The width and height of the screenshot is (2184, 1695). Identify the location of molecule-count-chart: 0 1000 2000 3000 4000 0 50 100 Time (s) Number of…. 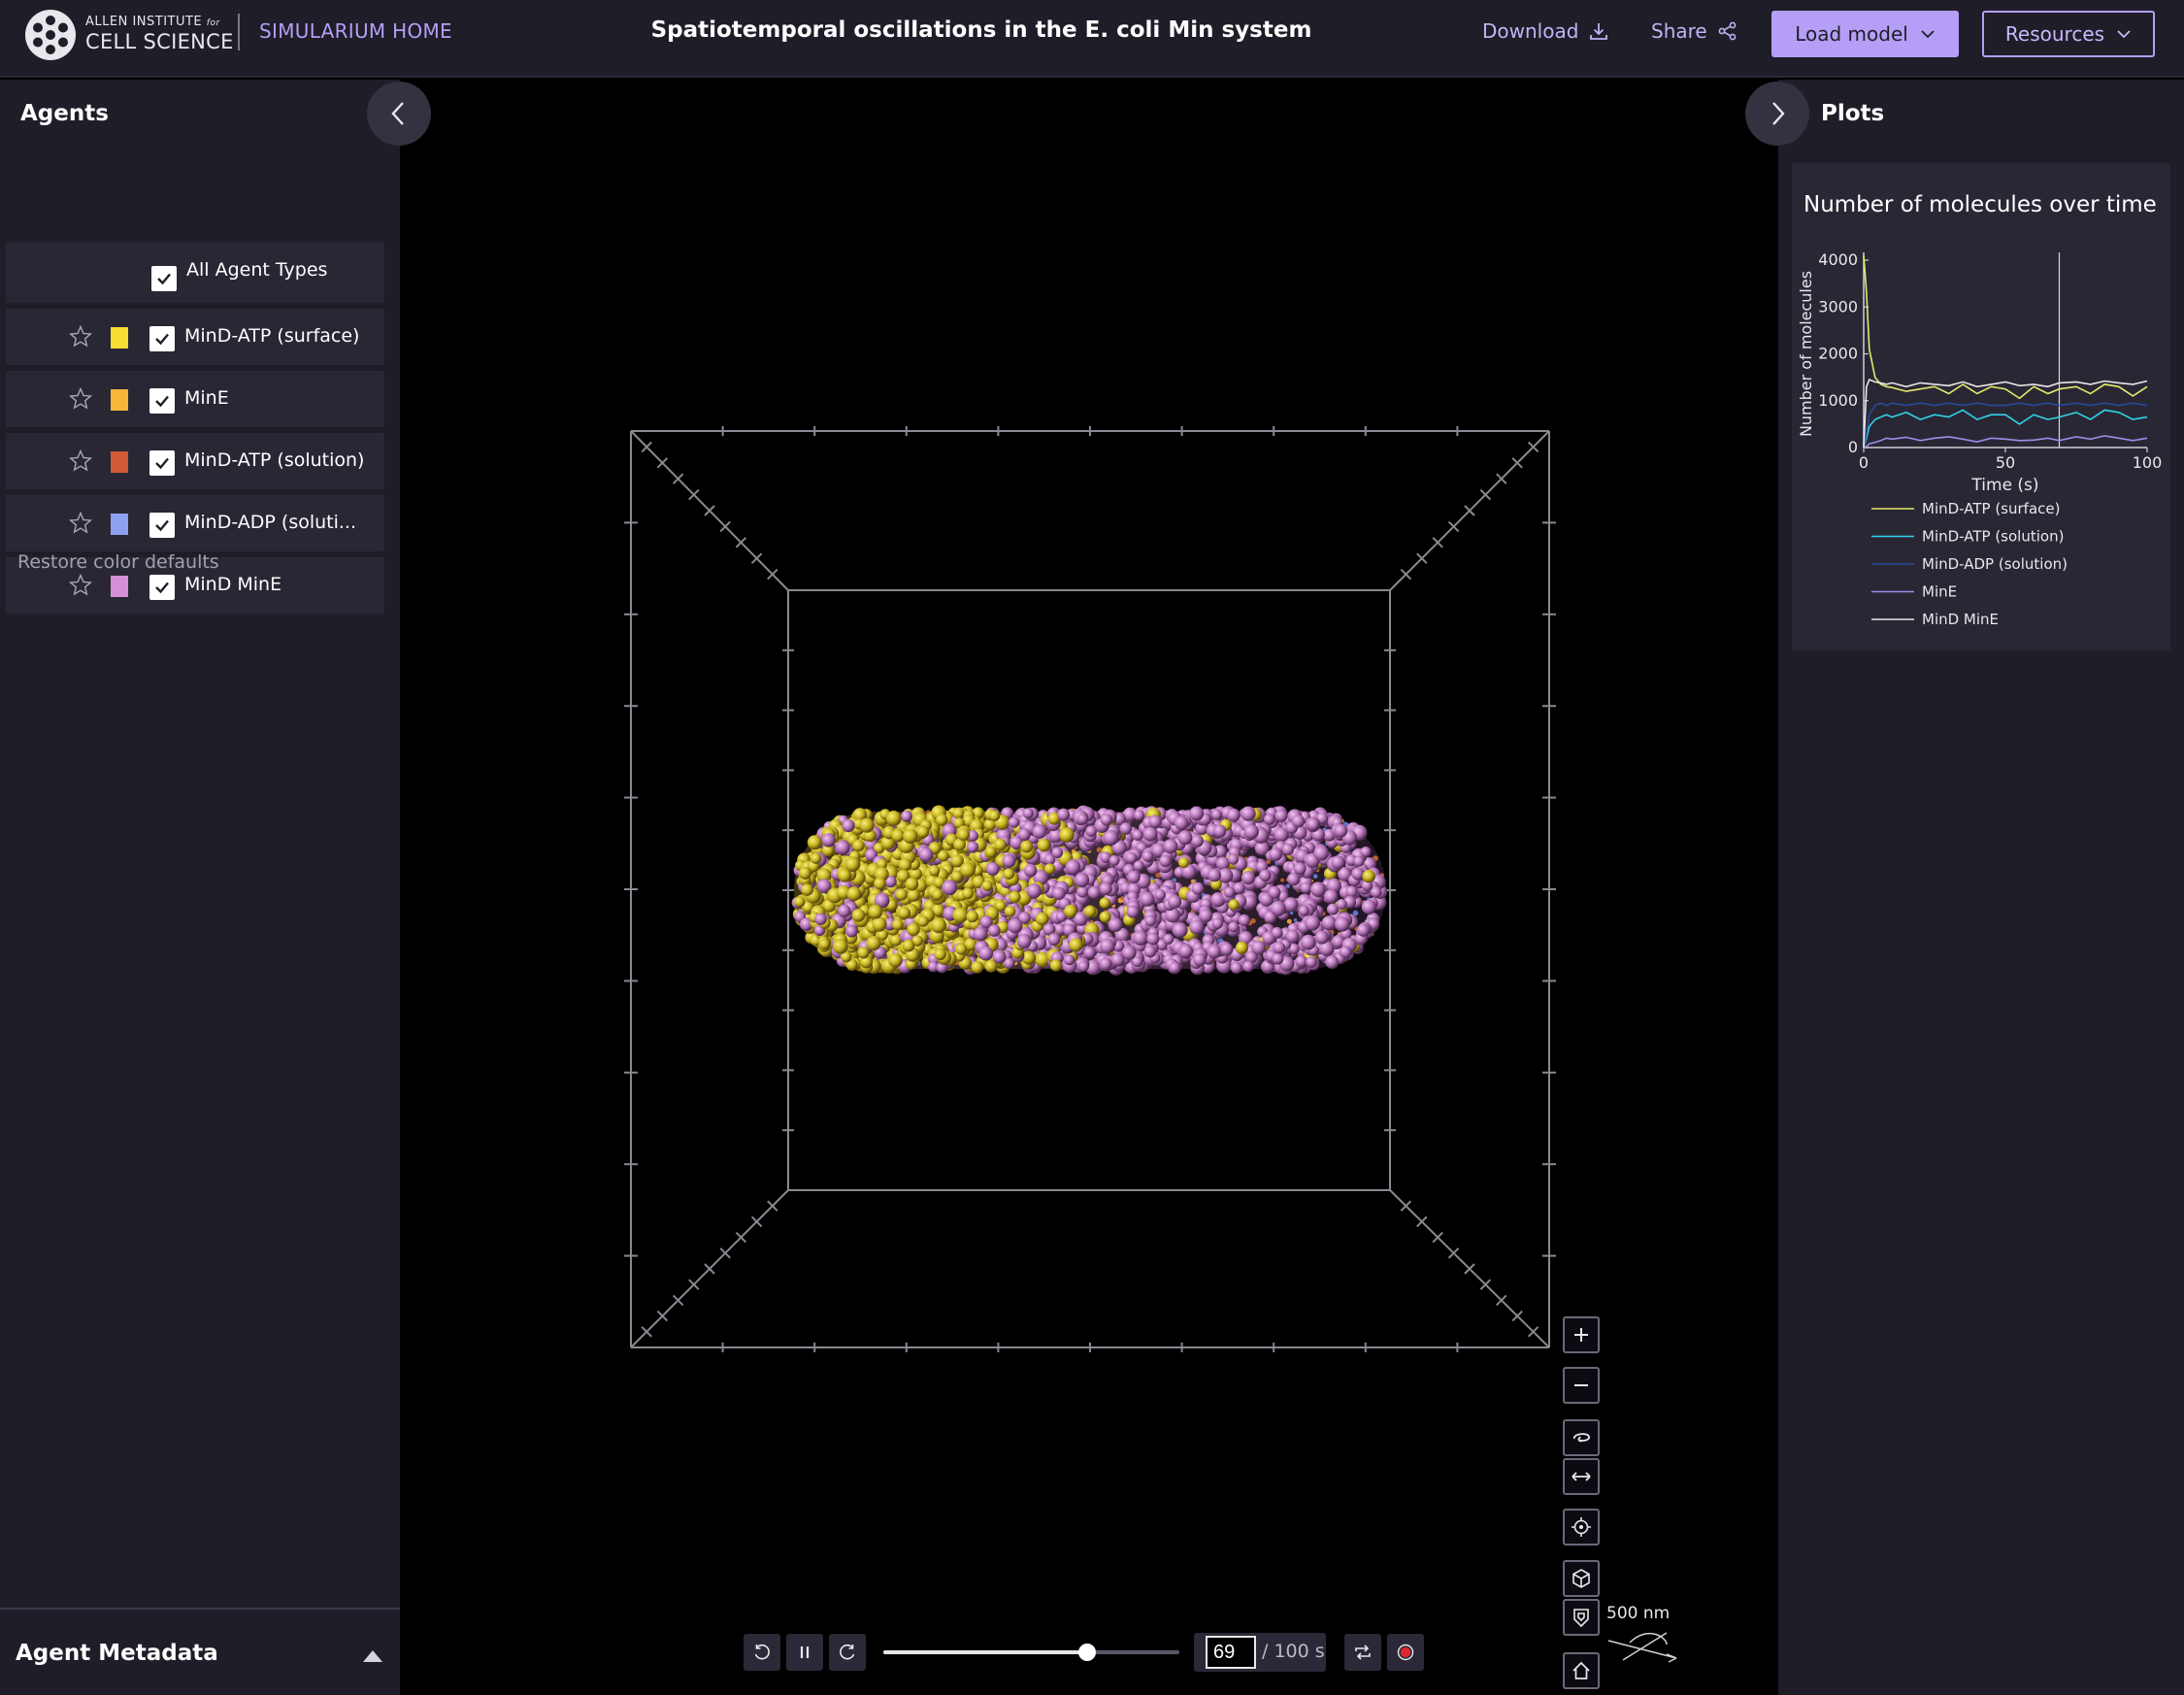
(1981, 440).